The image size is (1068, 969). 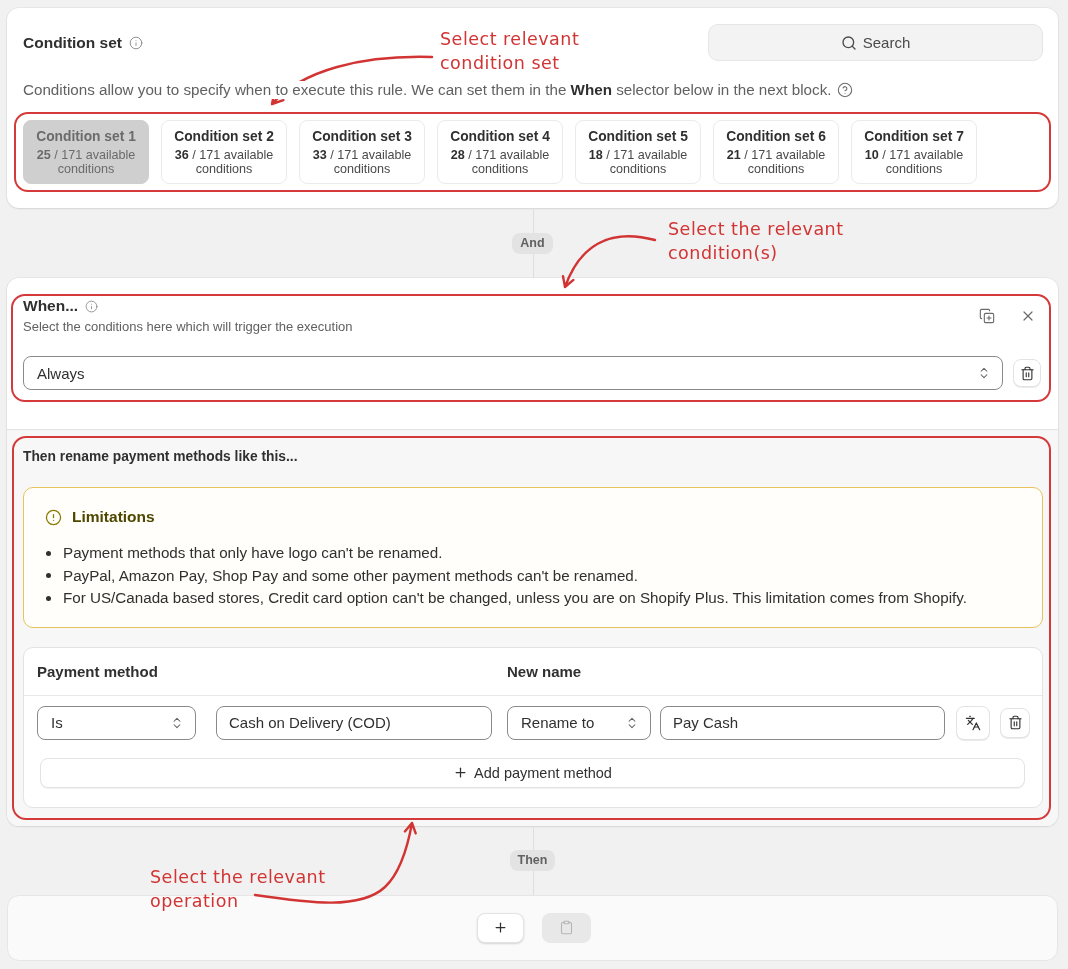 I want to click on annotation-text: Select relevant condition set, so click(x=510, y=51).